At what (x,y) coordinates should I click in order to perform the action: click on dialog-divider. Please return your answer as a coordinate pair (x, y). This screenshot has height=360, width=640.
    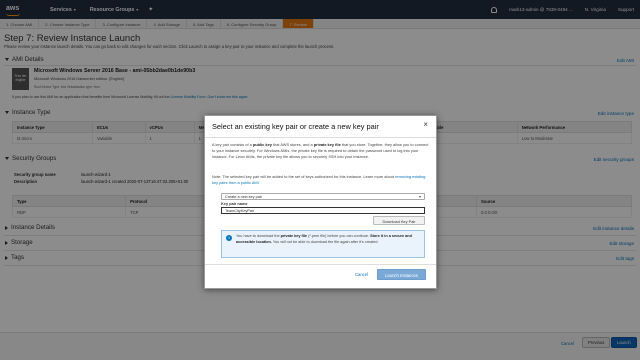
    Looking at the image, I should click on (320, 264).